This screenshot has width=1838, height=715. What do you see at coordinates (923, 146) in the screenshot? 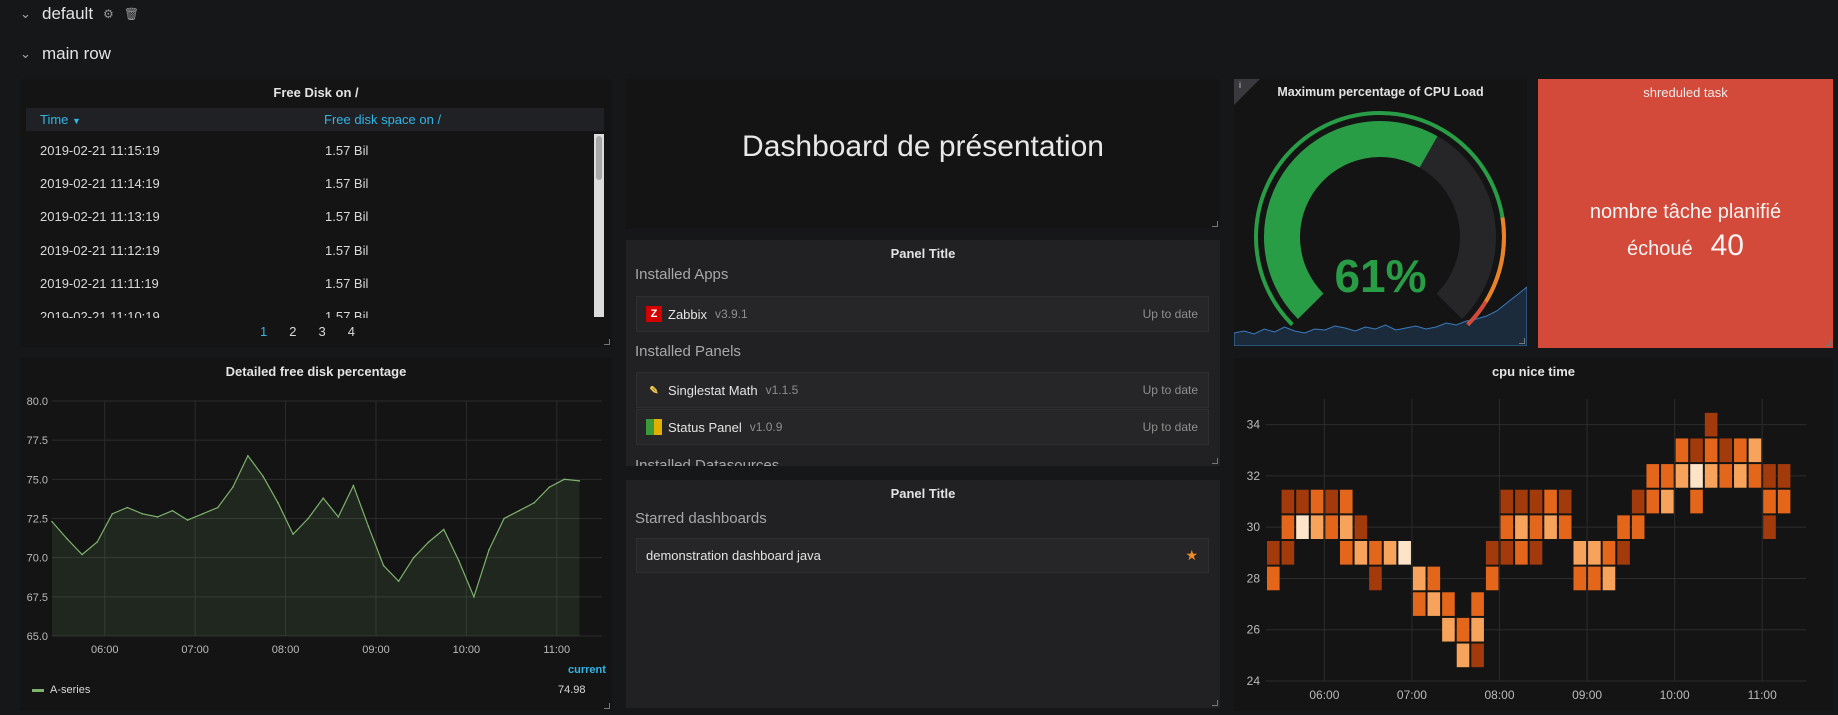
I see `dashboard-title: Dashboard de présentation` at bounding box center [923, 146].